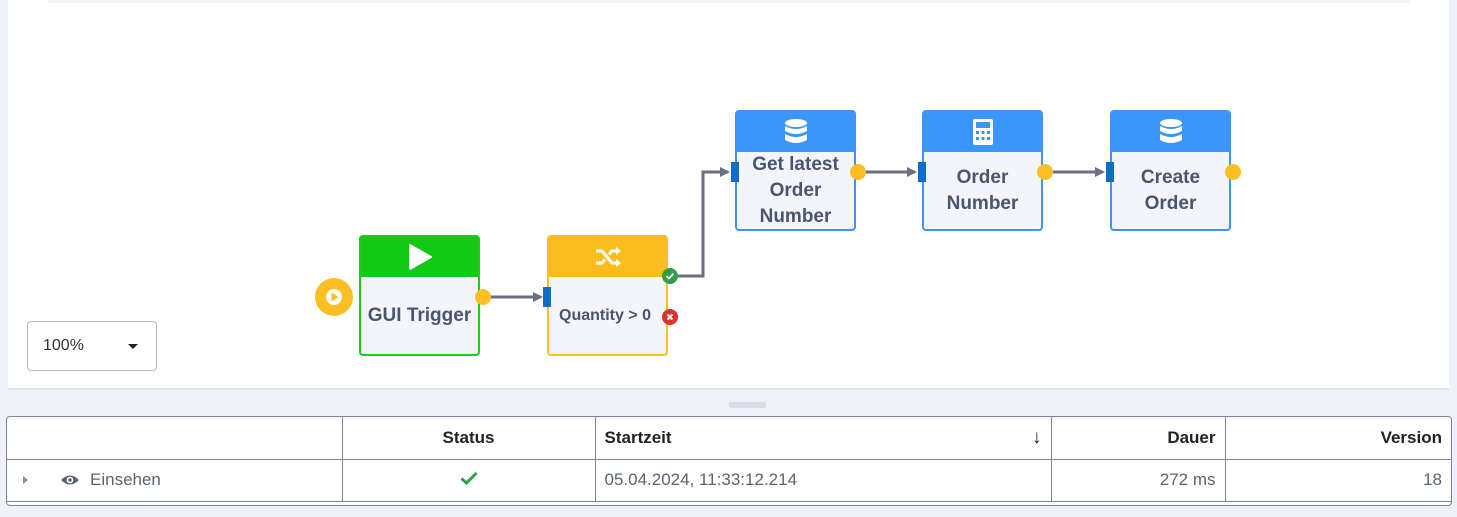  Describe the element at coordinates (70, 480) in the screenshot. I see `eye-icon` at that location.